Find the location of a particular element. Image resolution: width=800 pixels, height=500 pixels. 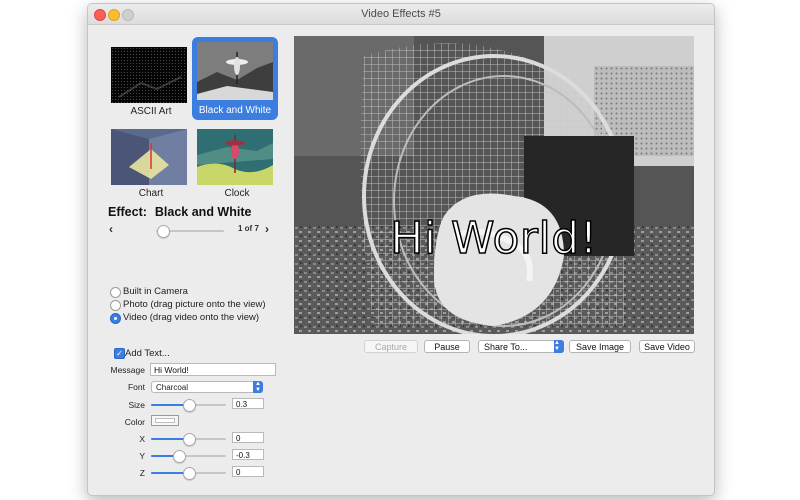

effect-thumb-clock: Clock is located at coordinates (237, 167).